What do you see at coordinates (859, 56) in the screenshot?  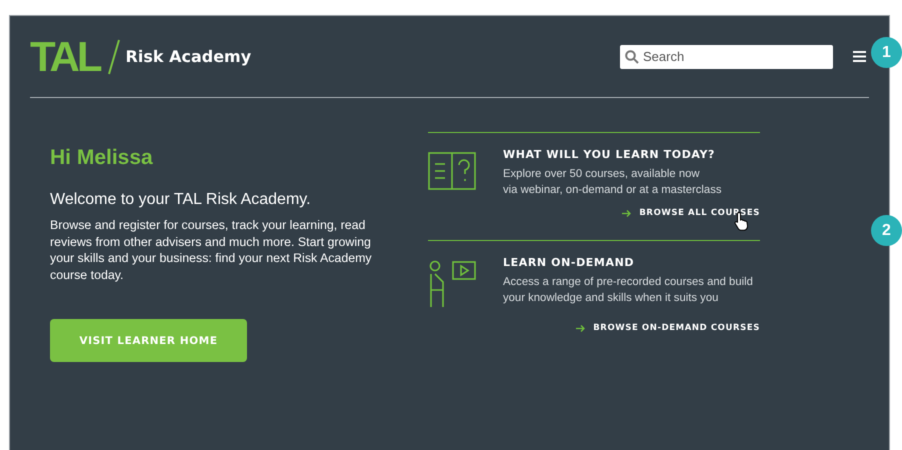 I see `menu-icon` at bounding box center [859, 56].